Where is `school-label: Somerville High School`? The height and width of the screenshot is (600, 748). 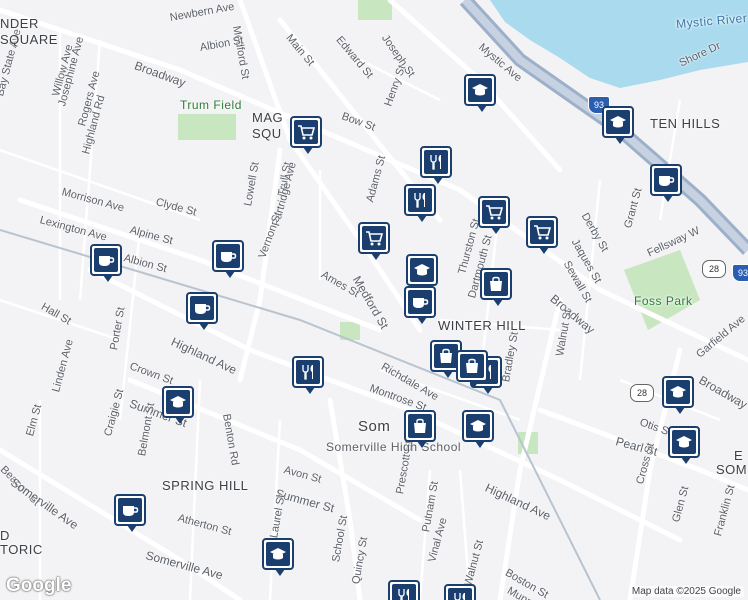 school-label: Somerville High School is located at coordinates (394, 447).